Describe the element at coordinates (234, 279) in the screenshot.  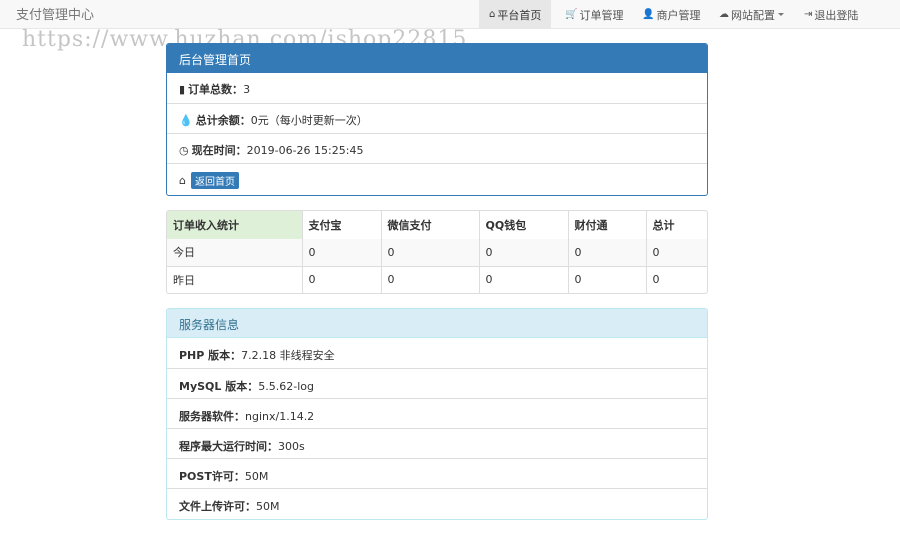
I see `table-cell: 昨日` at that location.